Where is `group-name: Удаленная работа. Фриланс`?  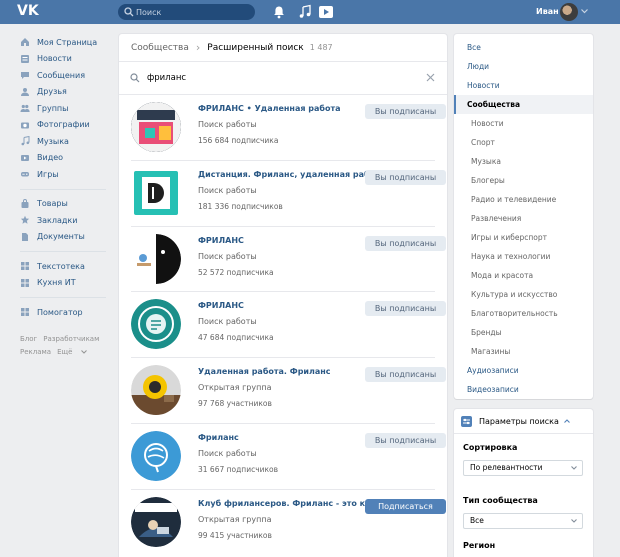 group-name: Удаленная работа. Фриланс is located at coordinates (264, 371).